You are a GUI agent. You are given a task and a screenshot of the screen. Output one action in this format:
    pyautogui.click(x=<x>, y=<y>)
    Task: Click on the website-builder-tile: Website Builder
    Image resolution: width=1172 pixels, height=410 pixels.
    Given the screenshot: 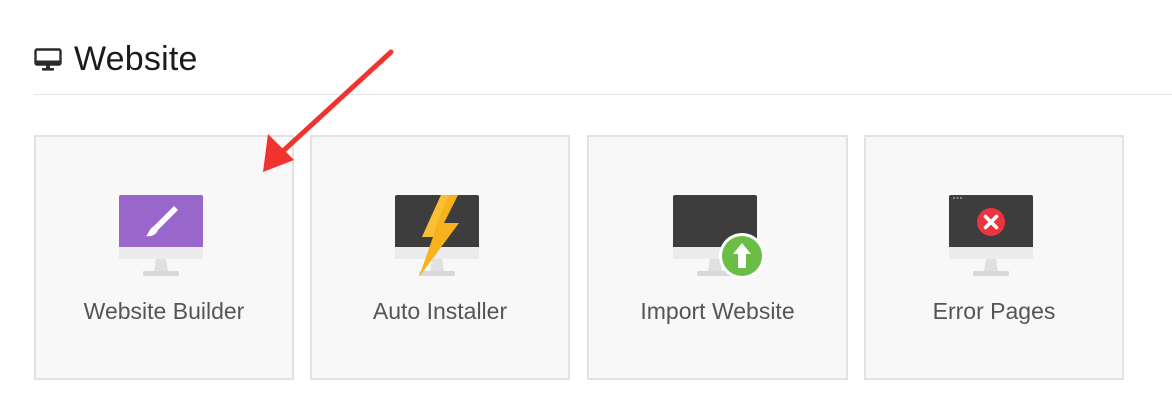 What is the action you would take?
    pyautogui.click(x=164, y=257)
    